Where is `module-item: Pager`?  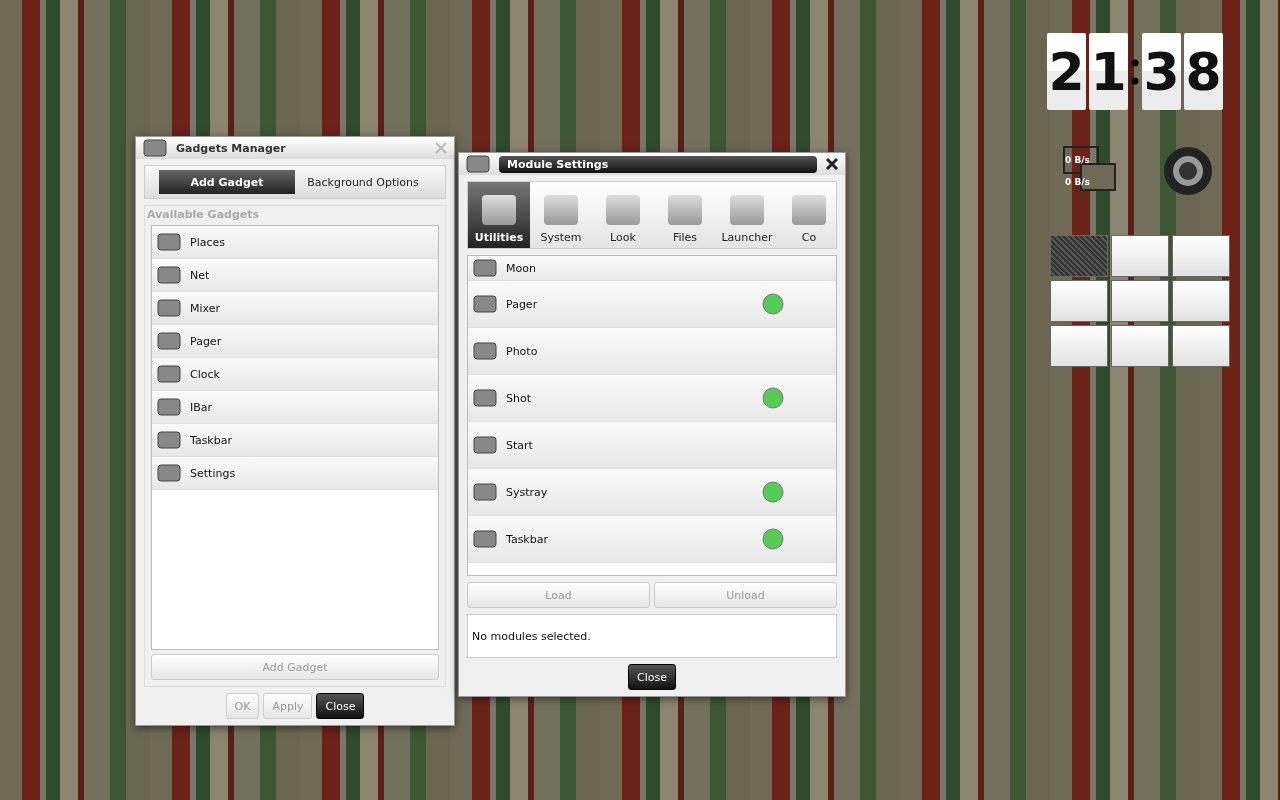 module-item: Pager is located at coordinates (652, 304).